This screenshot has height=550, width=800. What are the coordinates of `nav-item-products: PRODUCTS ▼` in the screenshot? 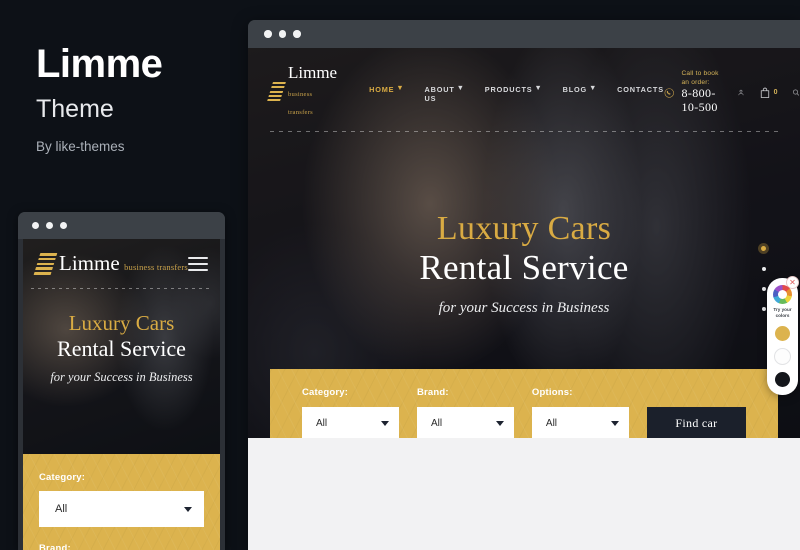 It's located at (513, 88).